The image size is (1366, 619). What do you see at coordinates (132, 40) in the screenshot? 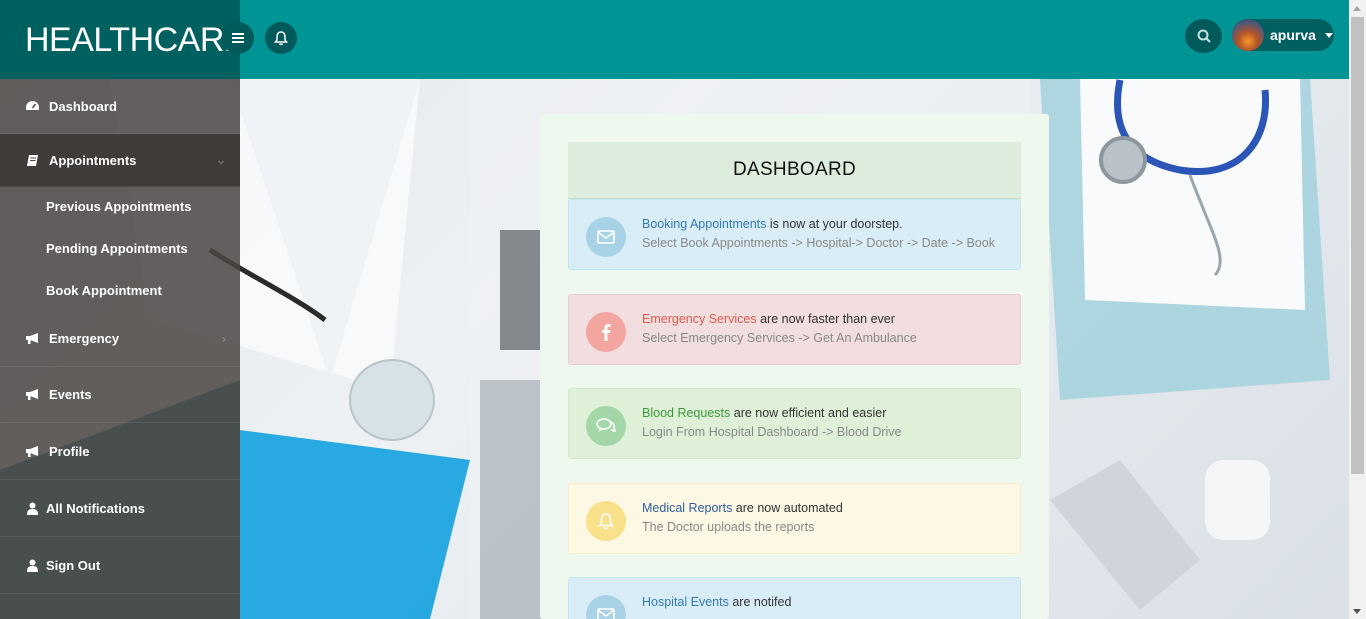
I see `brand-text: HEALTHCARE` at bounding box center [132, 40].